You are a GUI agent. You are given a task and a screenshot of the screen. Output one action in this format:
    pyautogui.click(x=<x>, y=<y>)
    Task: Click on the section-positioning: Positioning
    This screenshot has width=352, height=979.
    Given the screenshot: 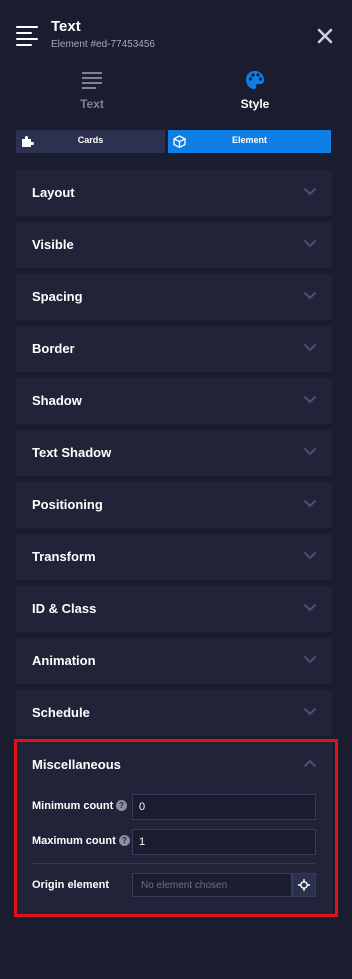 What is the action you would take?
    pyautogui.click(x=174, y=505)
    